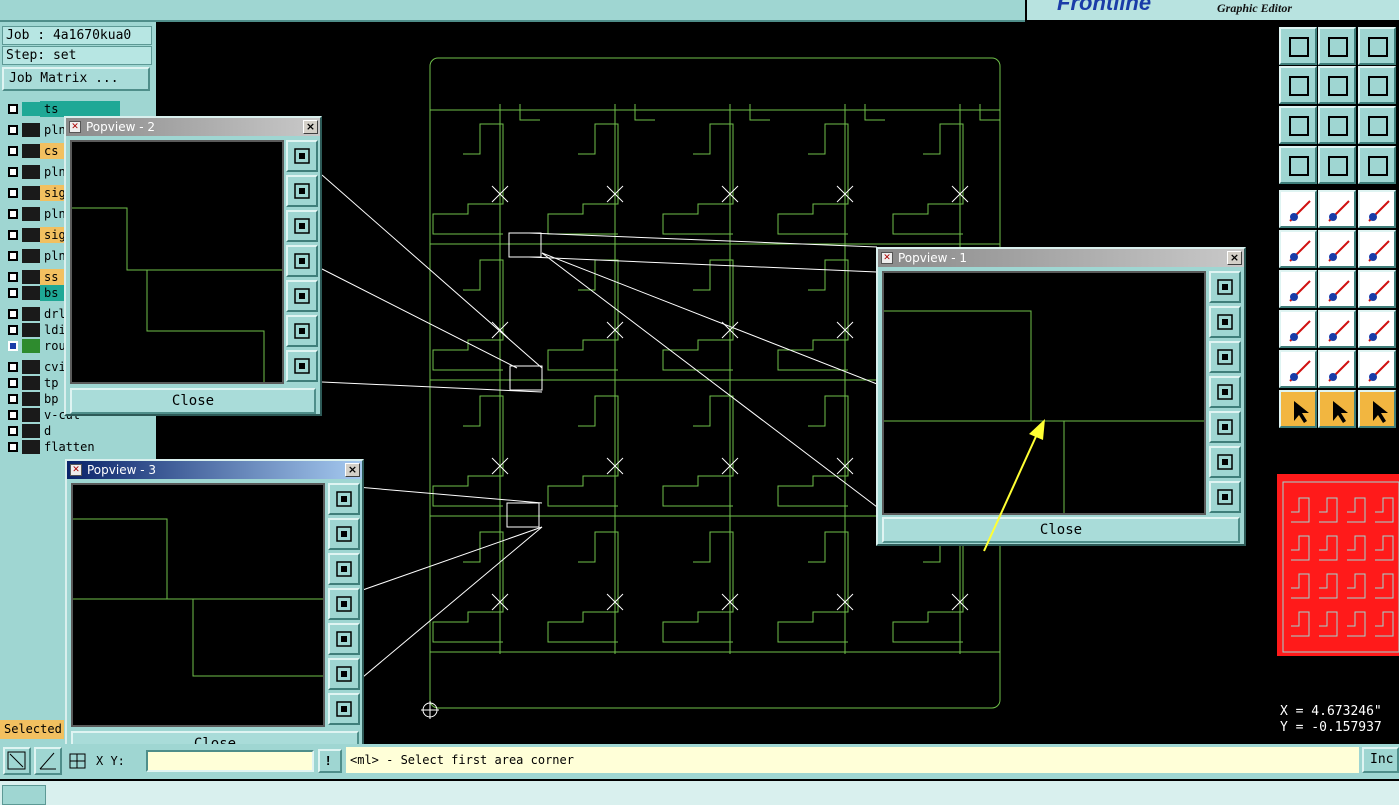  I want to click on rotate-button, so click(1377, 289).